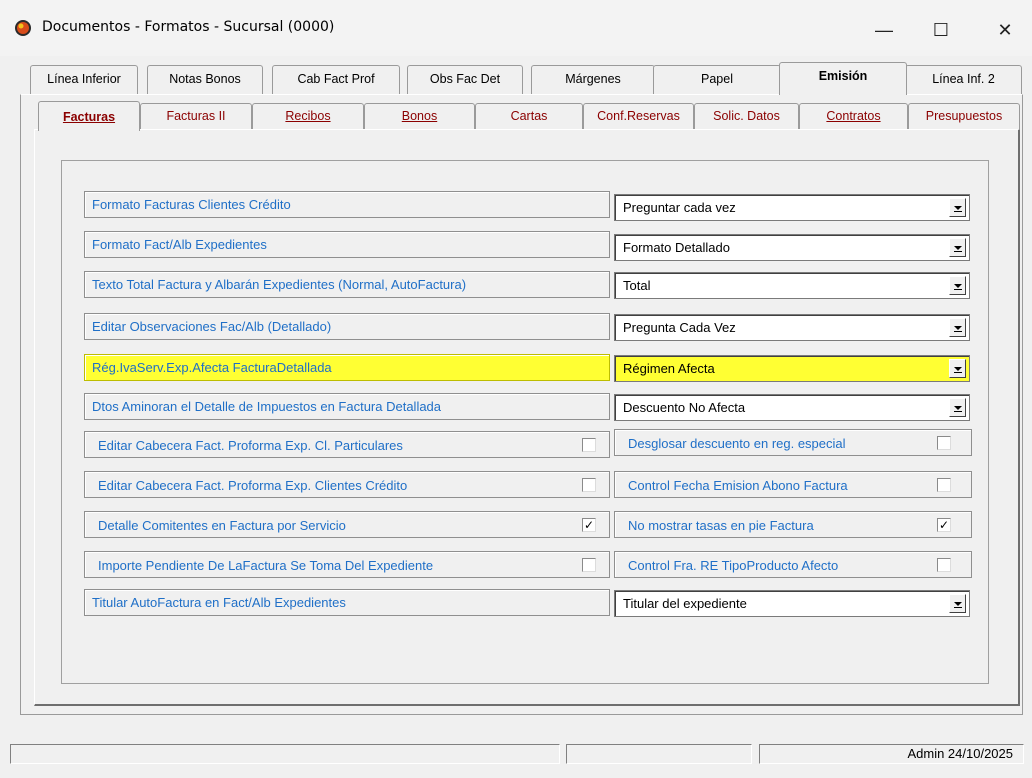 The height and width of the screenshot is (778, 1032). What do you see at coordinates (1005, 30) in the screenshot?
I see `close-button: ✕` at bounding box center [1005, 30].